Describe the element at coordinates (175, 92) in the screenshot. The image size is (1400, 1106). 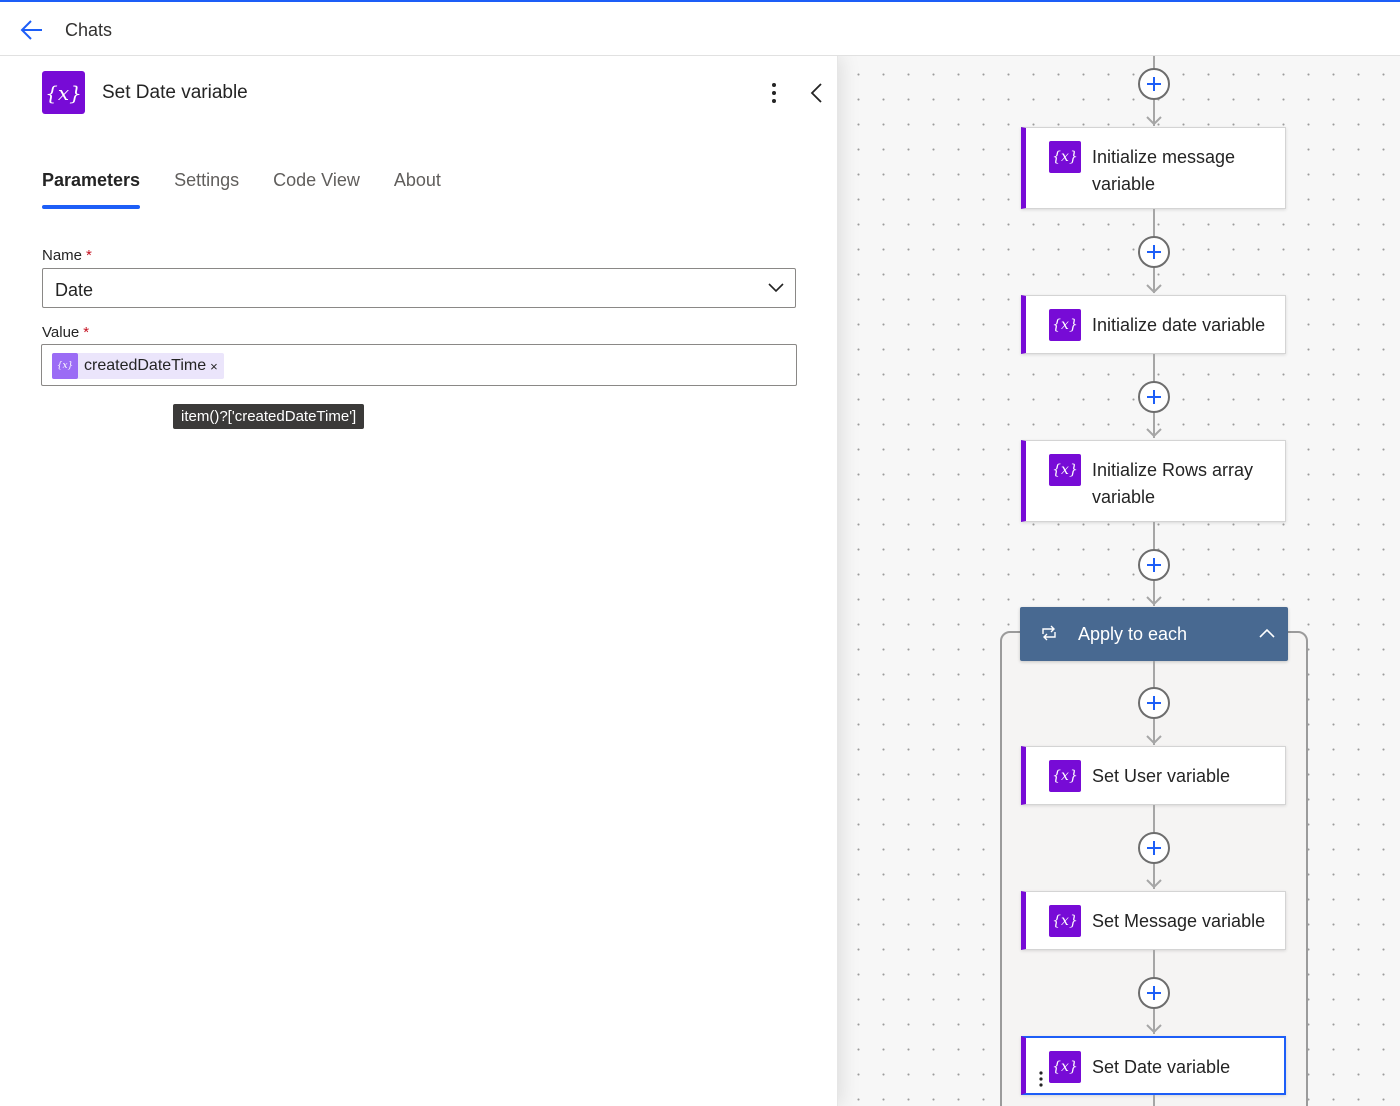
I see `panel-title: Set Date variable` at that location.